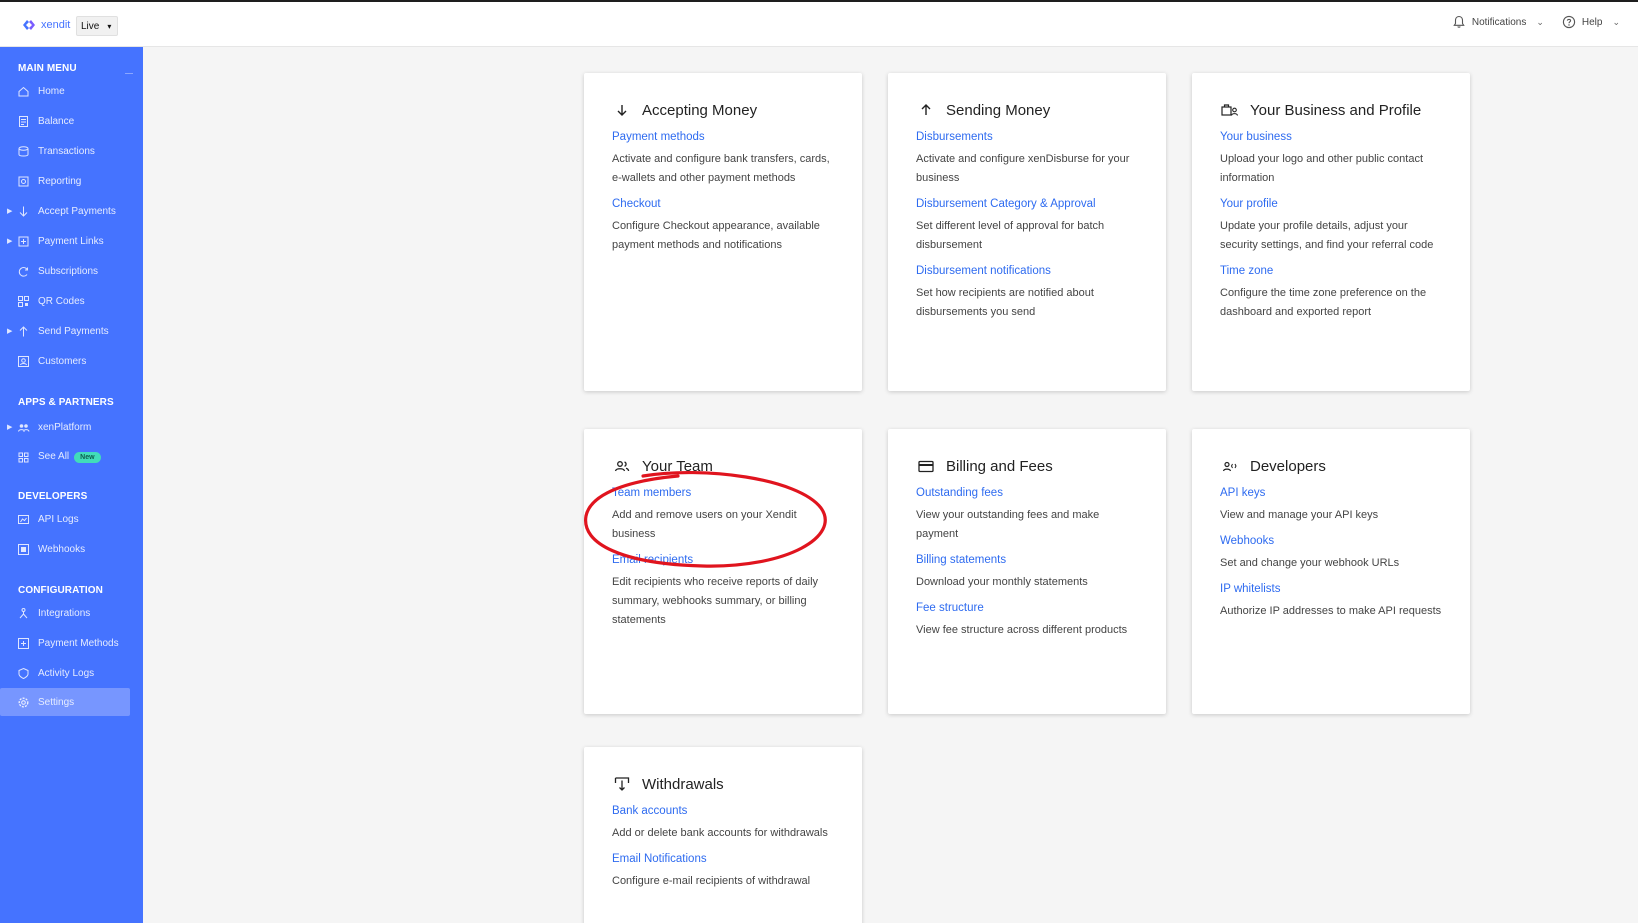 The height and width of the screenshot is (923, 1638). Describe the element at coordinates (23, 330) in the screenshot. I see `send-payments-icon` at that location.